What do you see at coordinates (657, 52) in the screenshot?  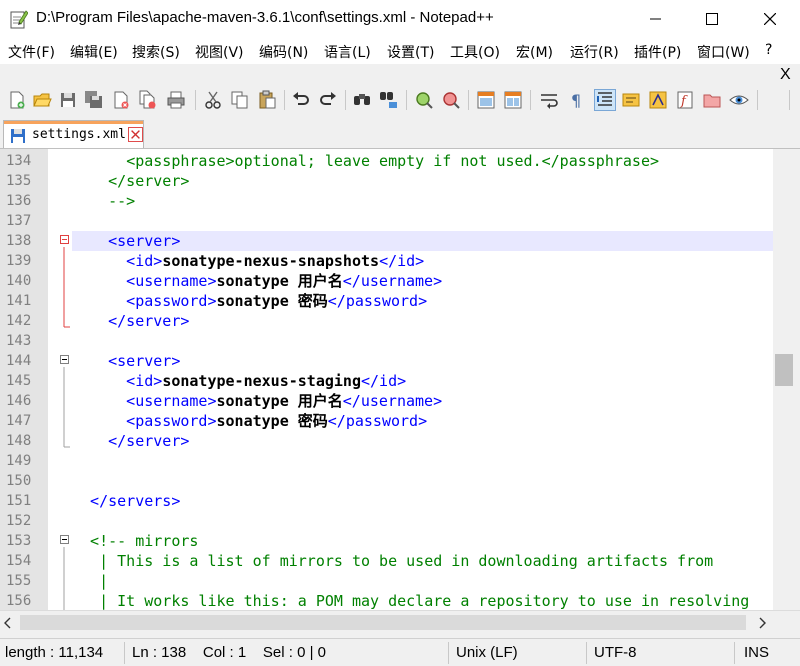 I see `menu-plugins: 插件(P)` at bounding box center [657, 52].